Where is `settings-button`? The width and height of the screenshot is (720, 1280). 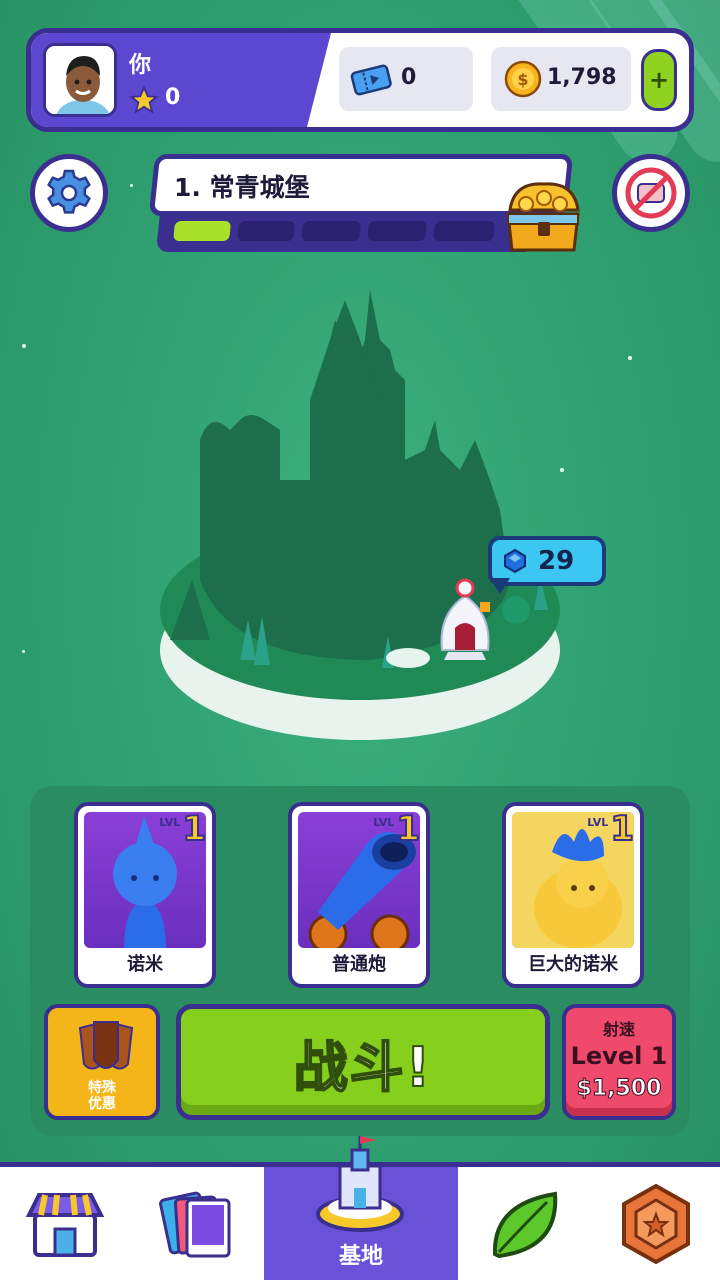 settings-button is located at coordinates (69, 193).